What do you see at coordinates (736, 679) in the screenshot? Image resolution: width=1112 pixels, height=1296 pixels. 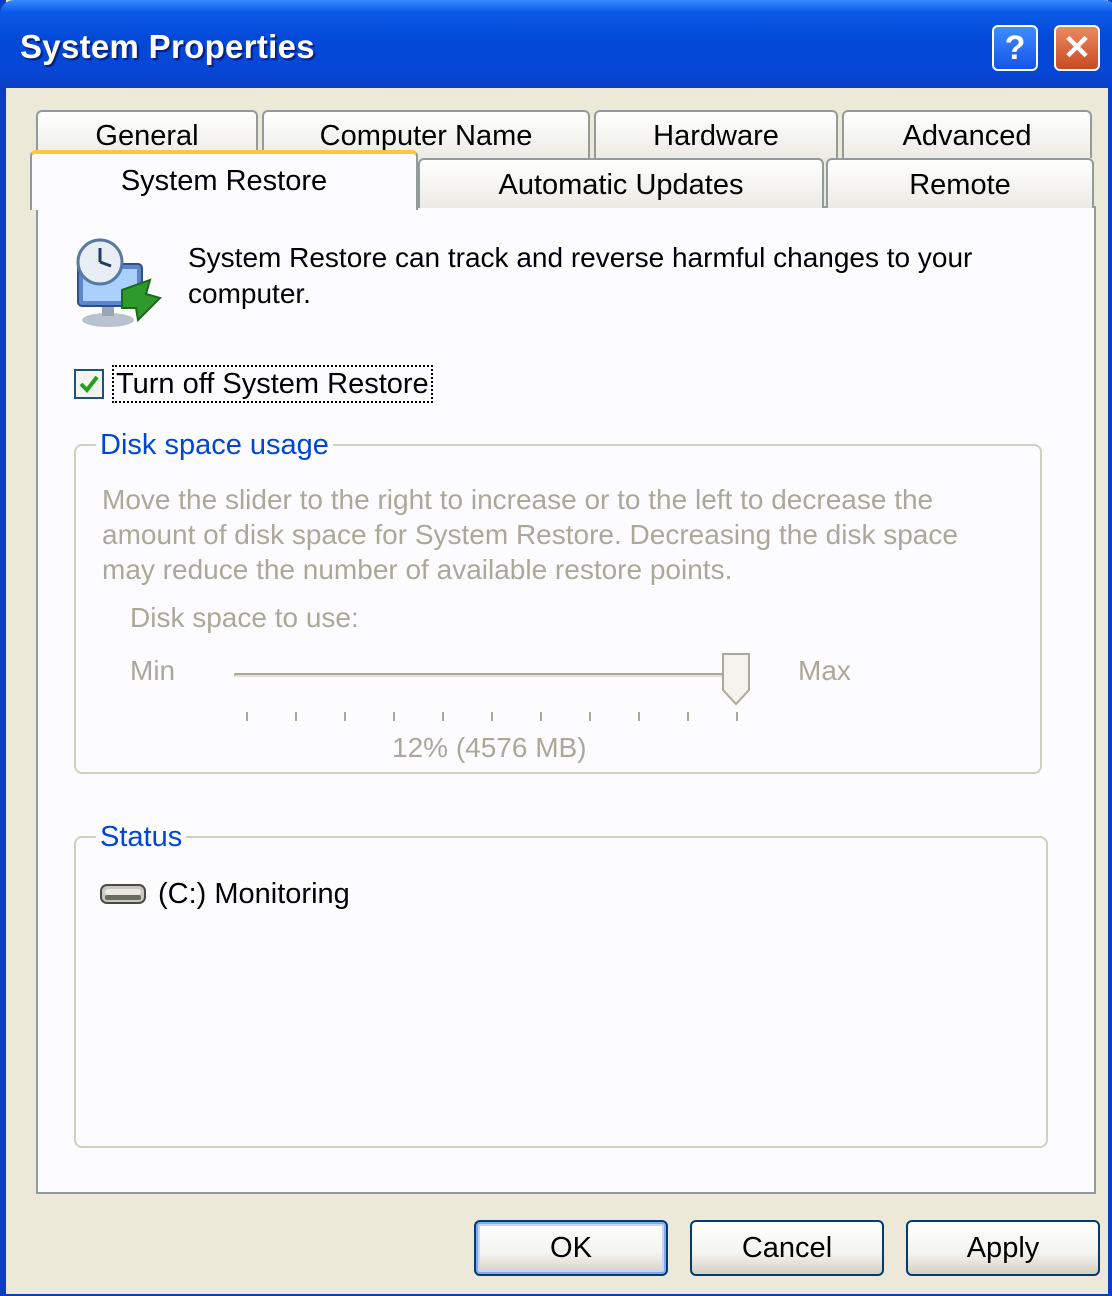 I see `disk-space-slider-thumb` at bounding box center [736, 679].